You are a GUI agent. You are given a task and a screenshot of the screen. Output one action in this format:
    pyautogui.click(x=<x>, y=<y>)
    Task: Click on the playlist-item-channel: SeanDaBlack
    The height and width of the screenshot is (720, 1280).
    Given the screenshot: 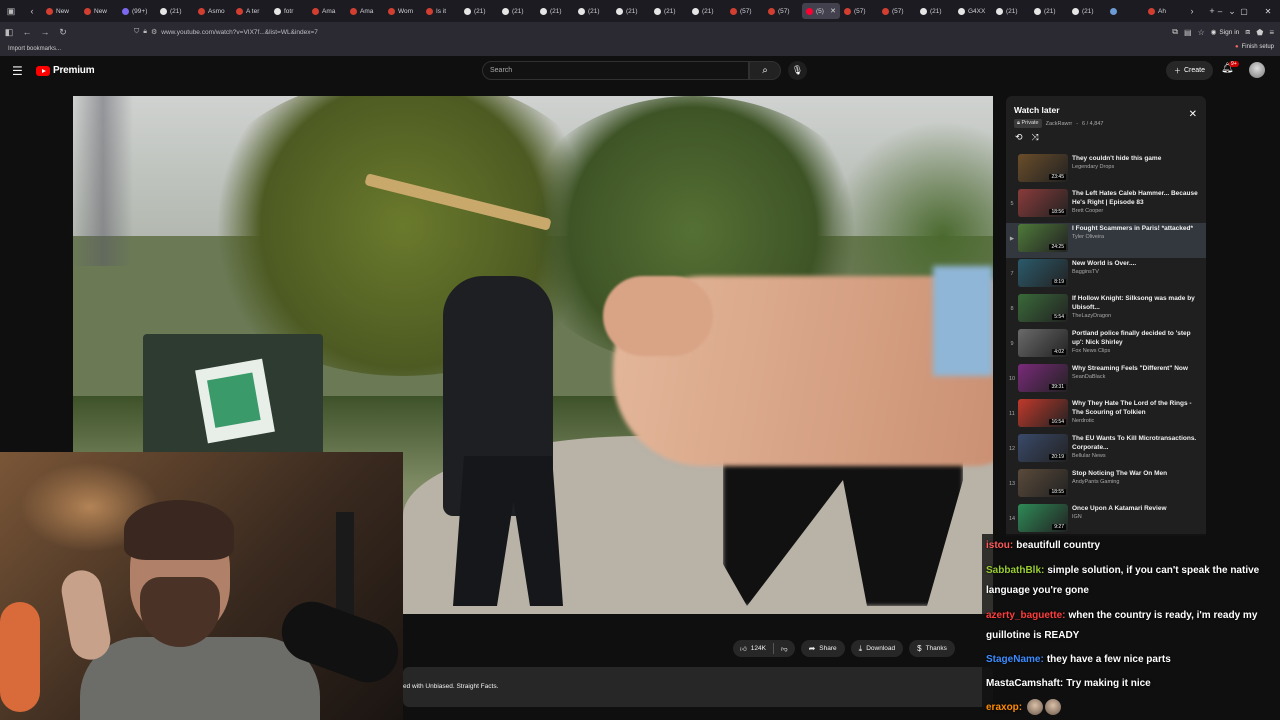 What is the action you would take?
    pyautogui.click(x=1137, y=377)
    